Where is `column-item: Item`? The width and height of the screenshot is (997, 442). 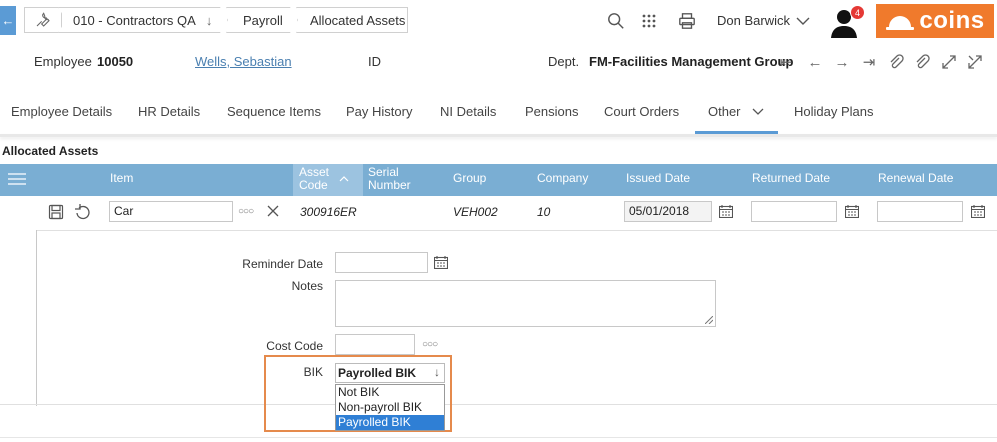 column-item: Item is located at coordinates (121, 178).